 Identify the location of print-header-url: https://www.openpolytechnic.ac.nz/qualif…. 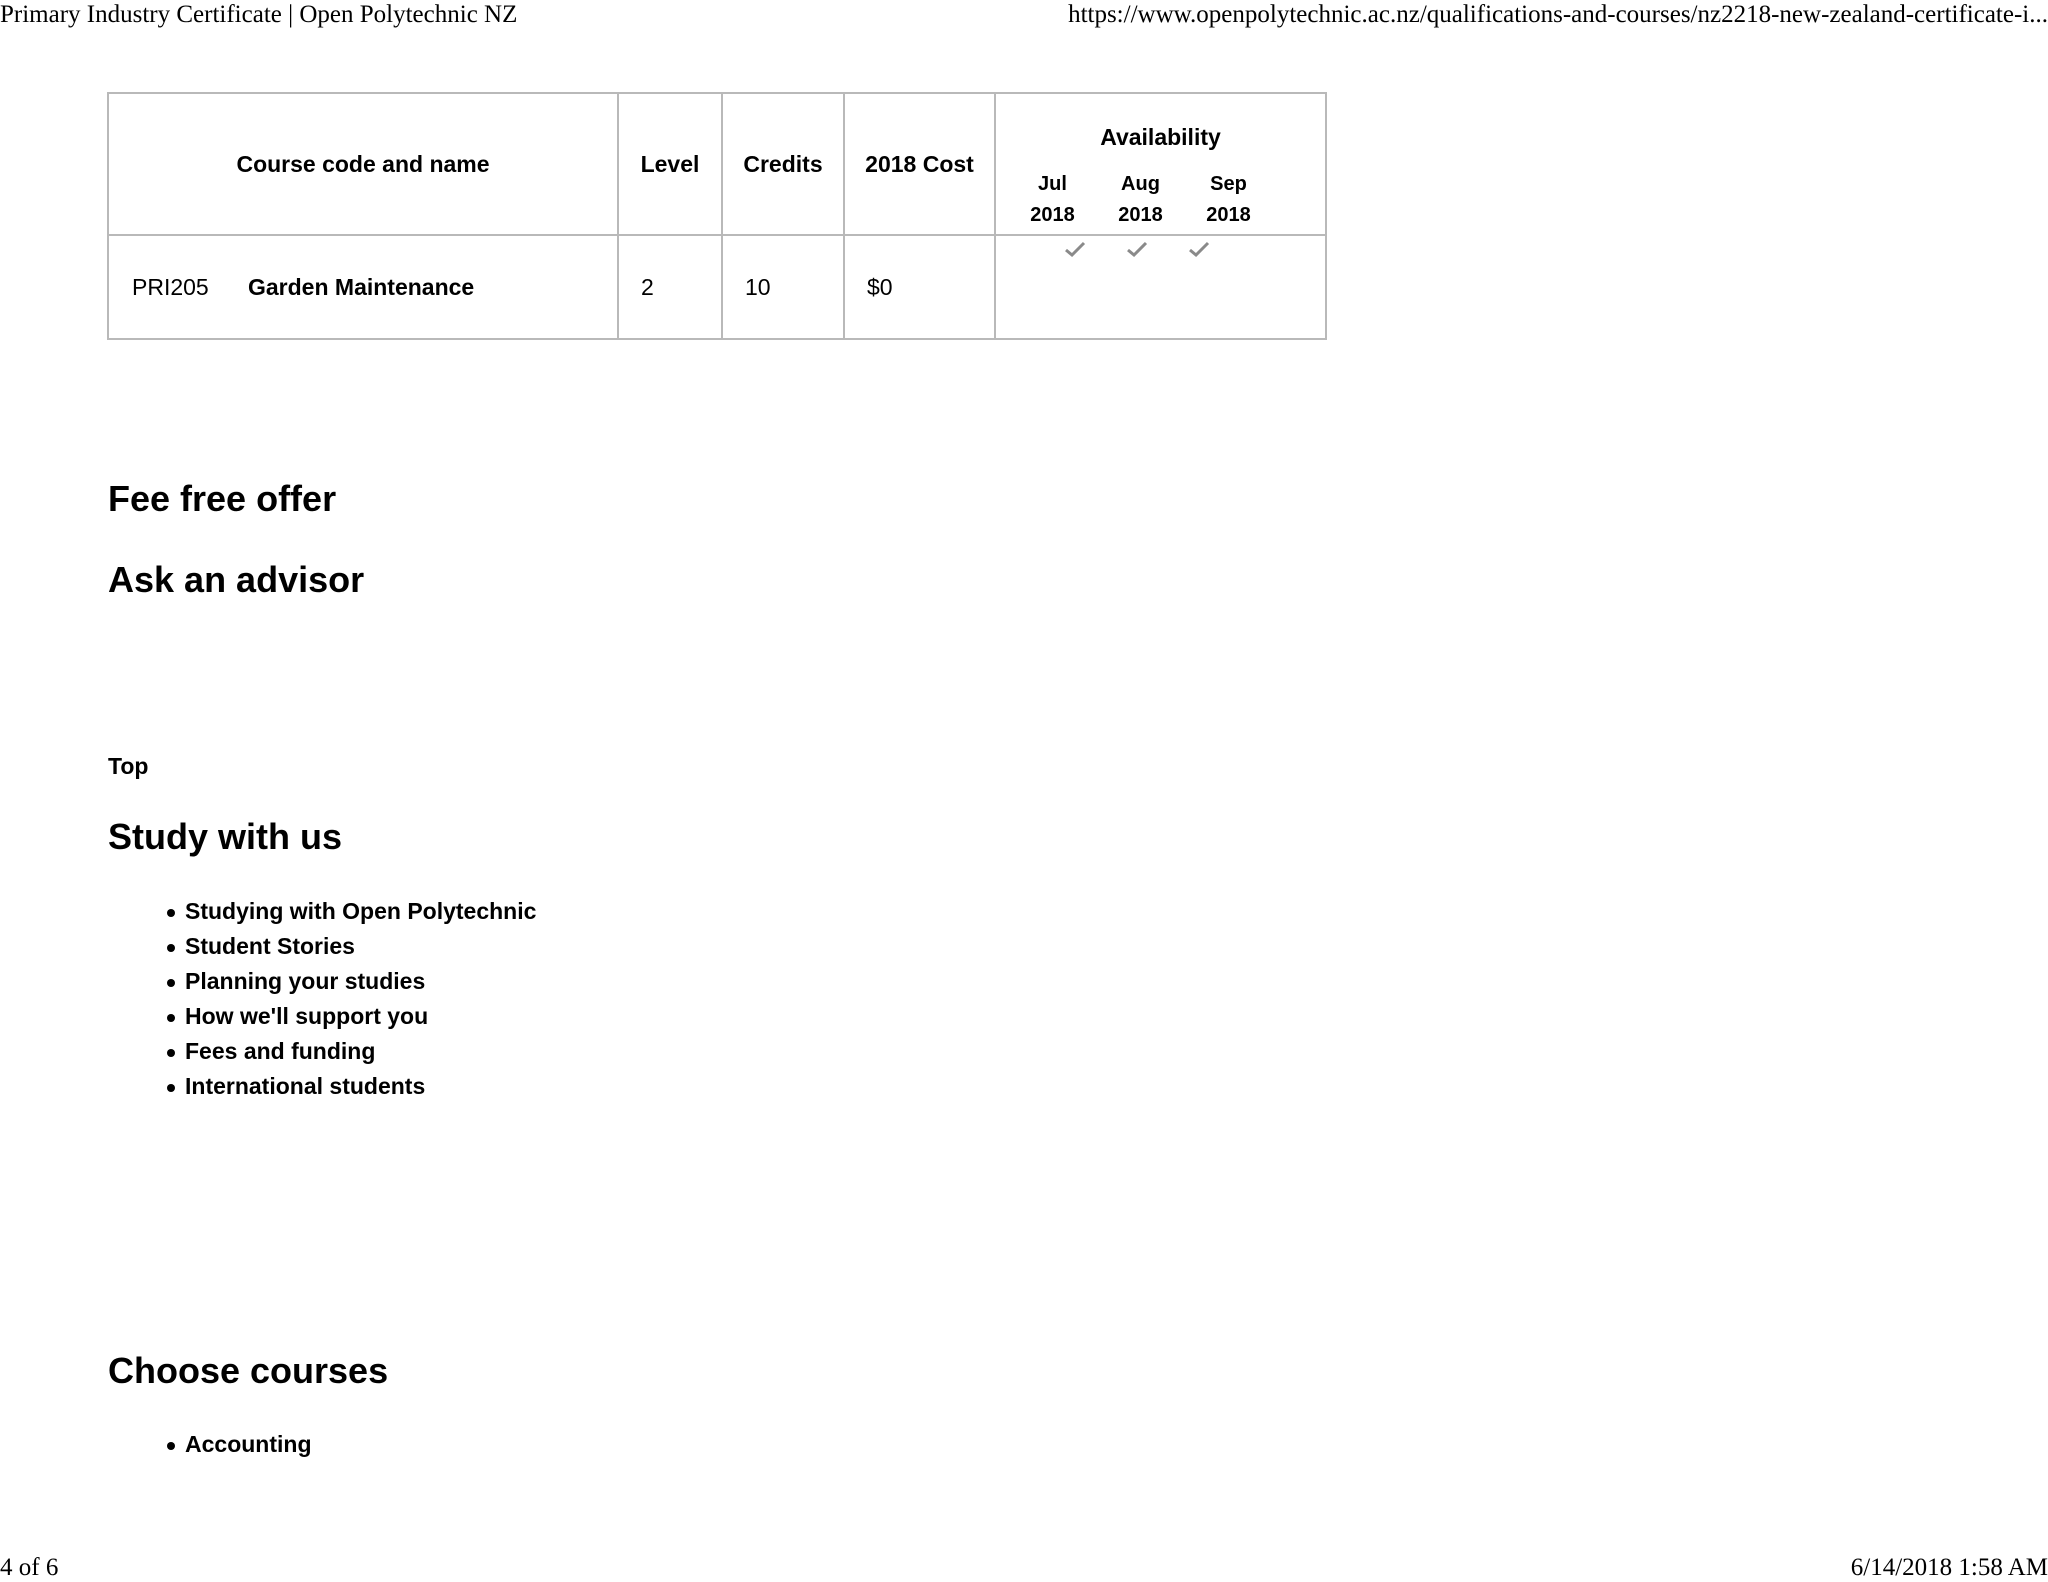
(1558, 14).